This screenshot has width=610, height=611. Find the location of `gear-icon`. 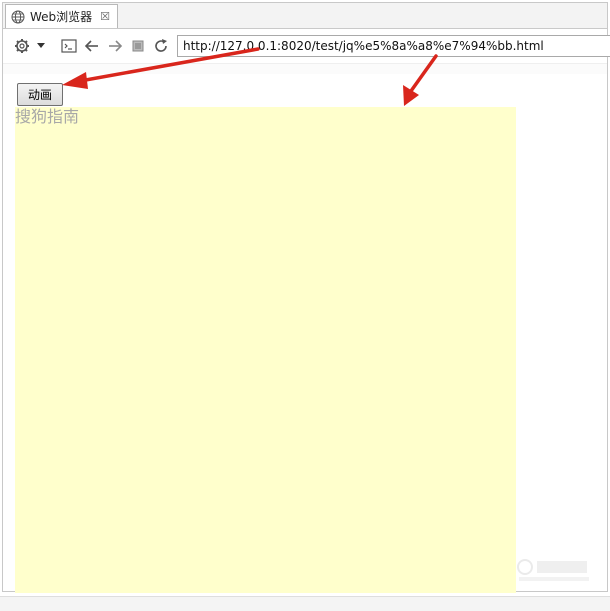

gear-icon is located at coordinates (22, 46).